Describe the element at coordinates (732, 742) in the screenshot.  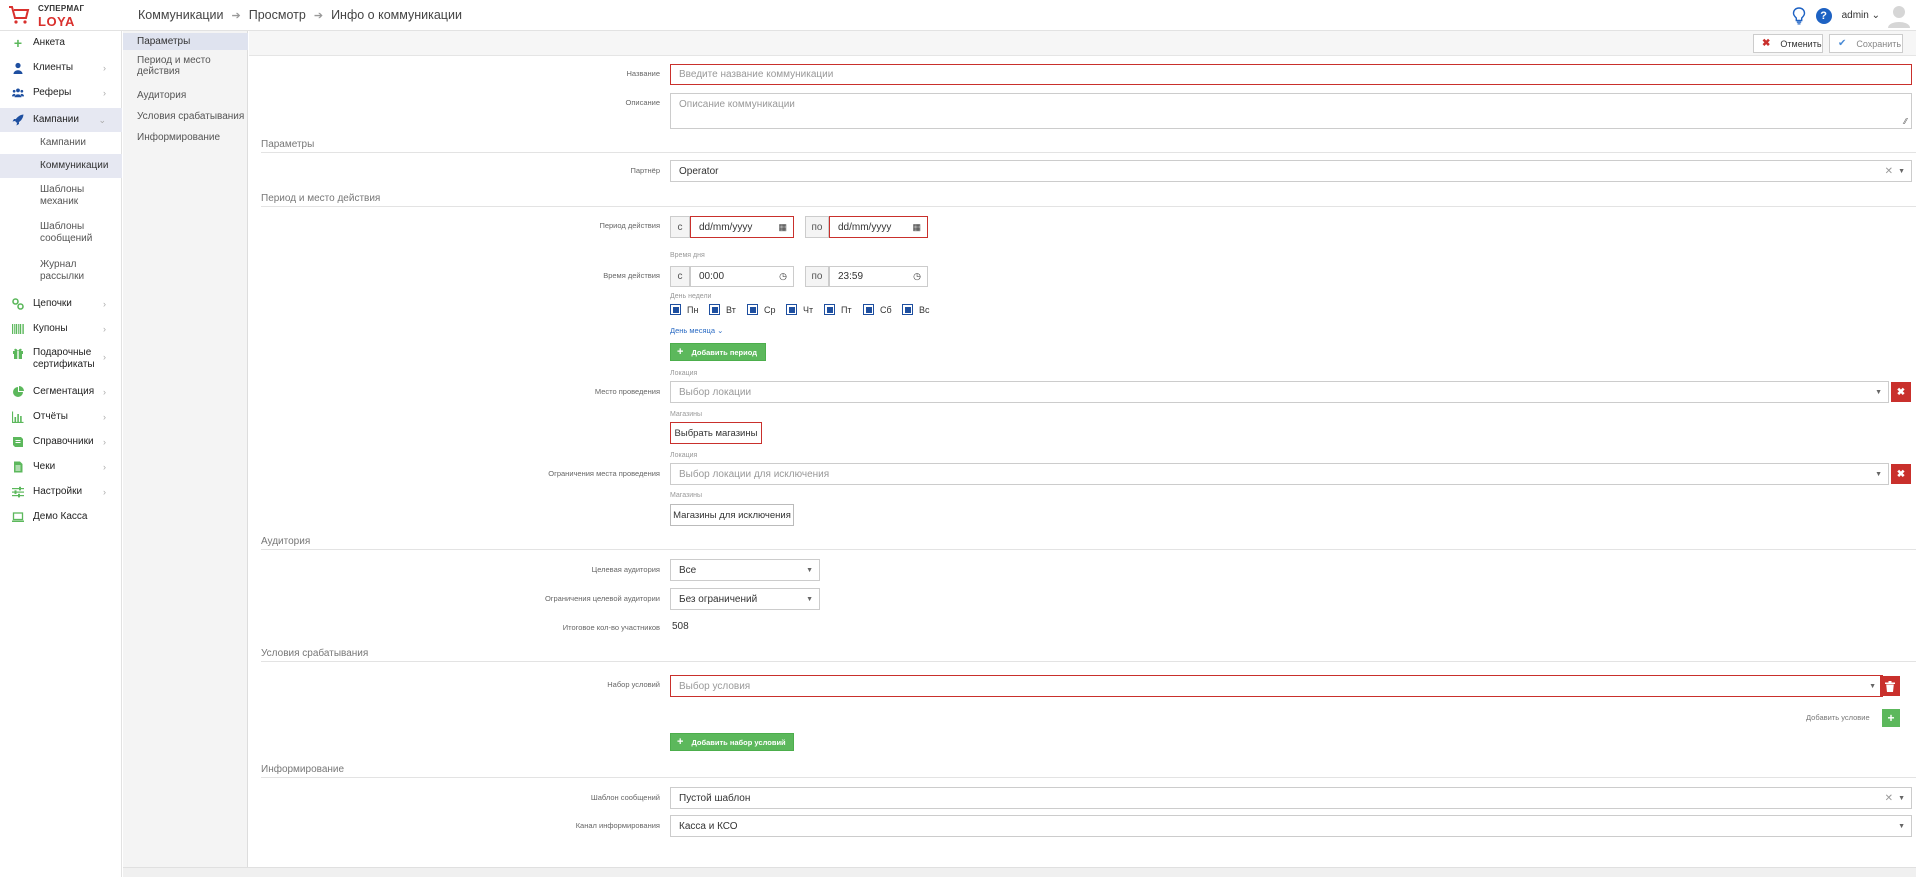
I see `add-condition-set-button: + Добавить набор условий` at that location.